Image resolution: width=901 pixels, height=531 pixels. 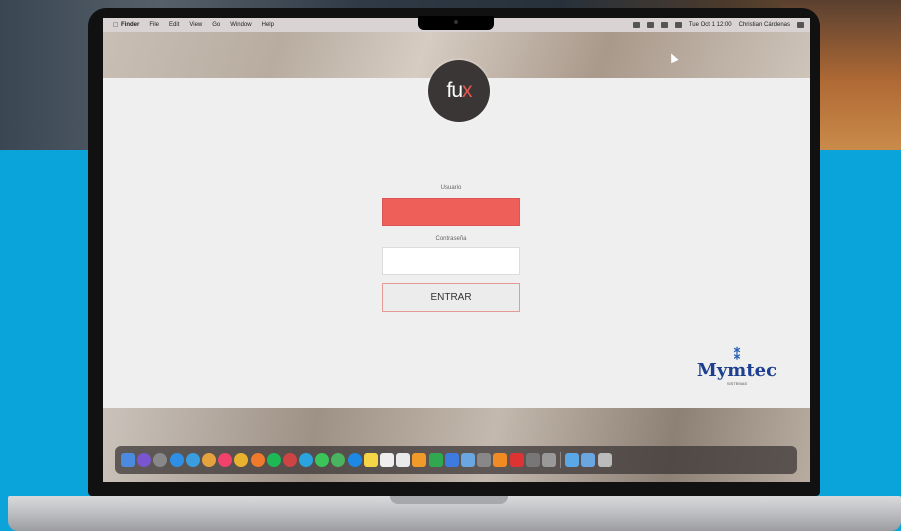 What do you see at coordinates (572, 460) in the screenshot?
I see `downloads-icon` at bounding box center [572, 460].